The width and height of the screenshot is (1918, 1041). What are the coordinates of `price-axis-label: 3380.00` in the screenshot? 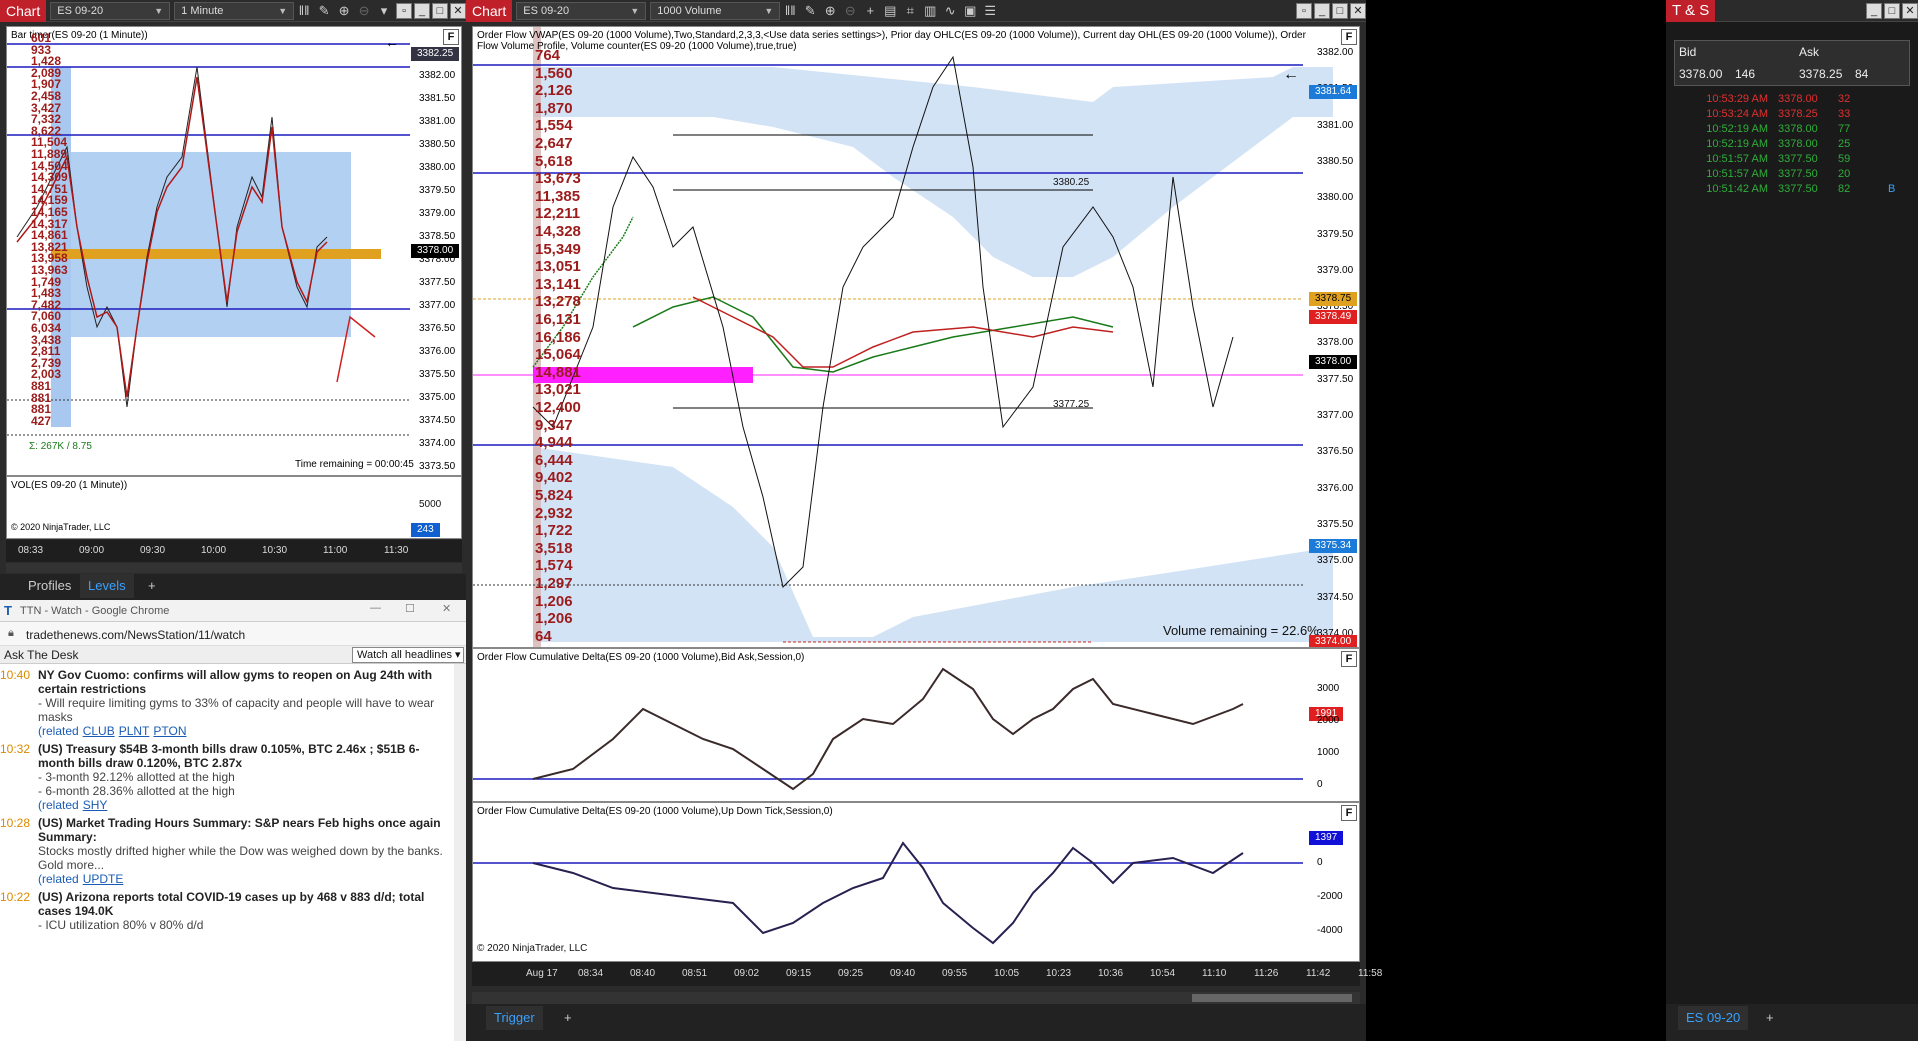 It's located at (1335, 198).